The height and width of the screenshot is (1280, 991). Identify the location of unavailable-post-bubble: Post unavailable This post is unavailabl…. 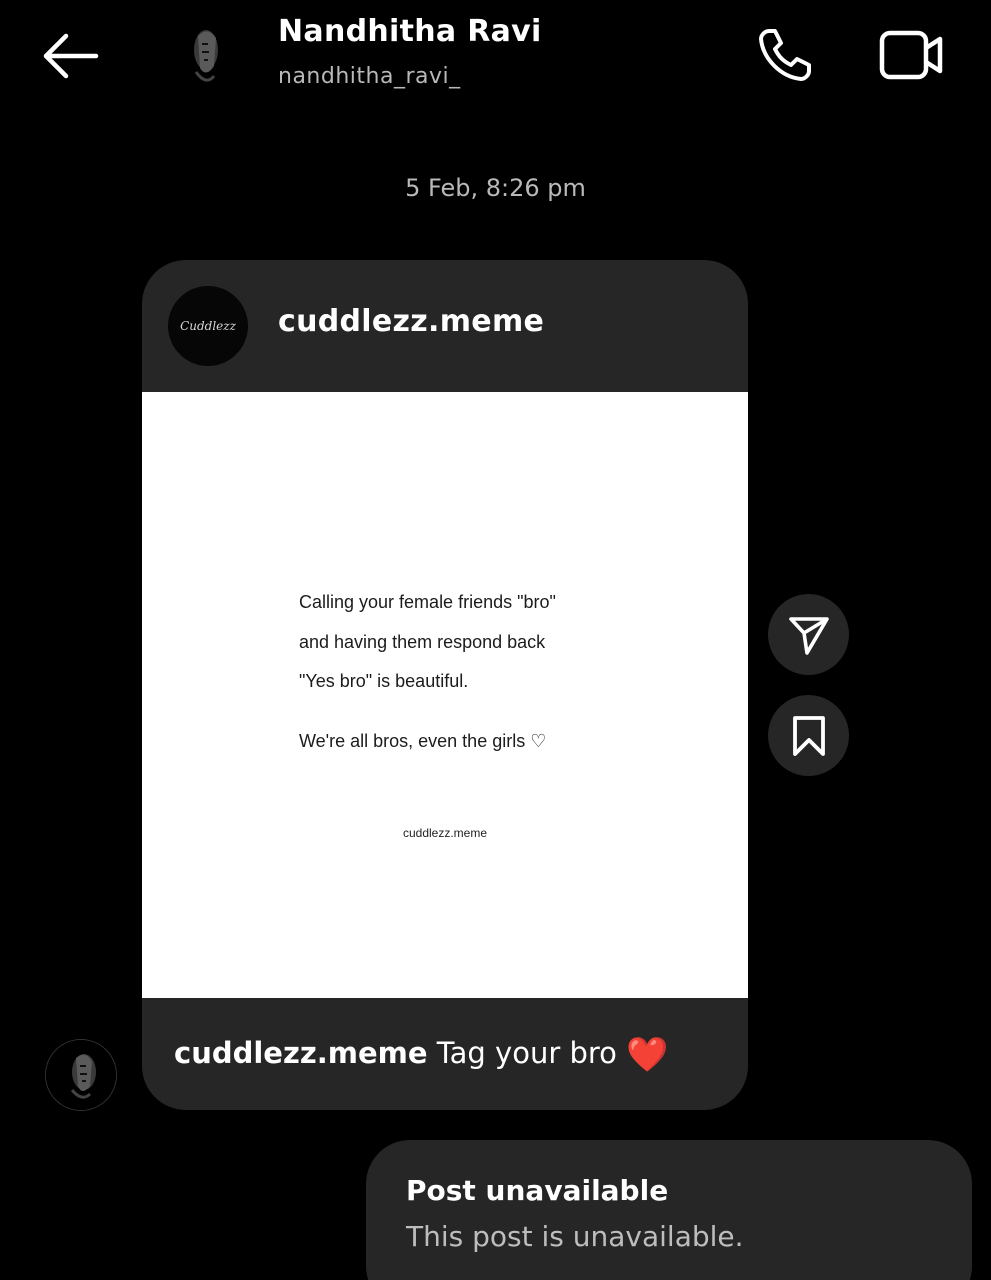
(669, 1210).